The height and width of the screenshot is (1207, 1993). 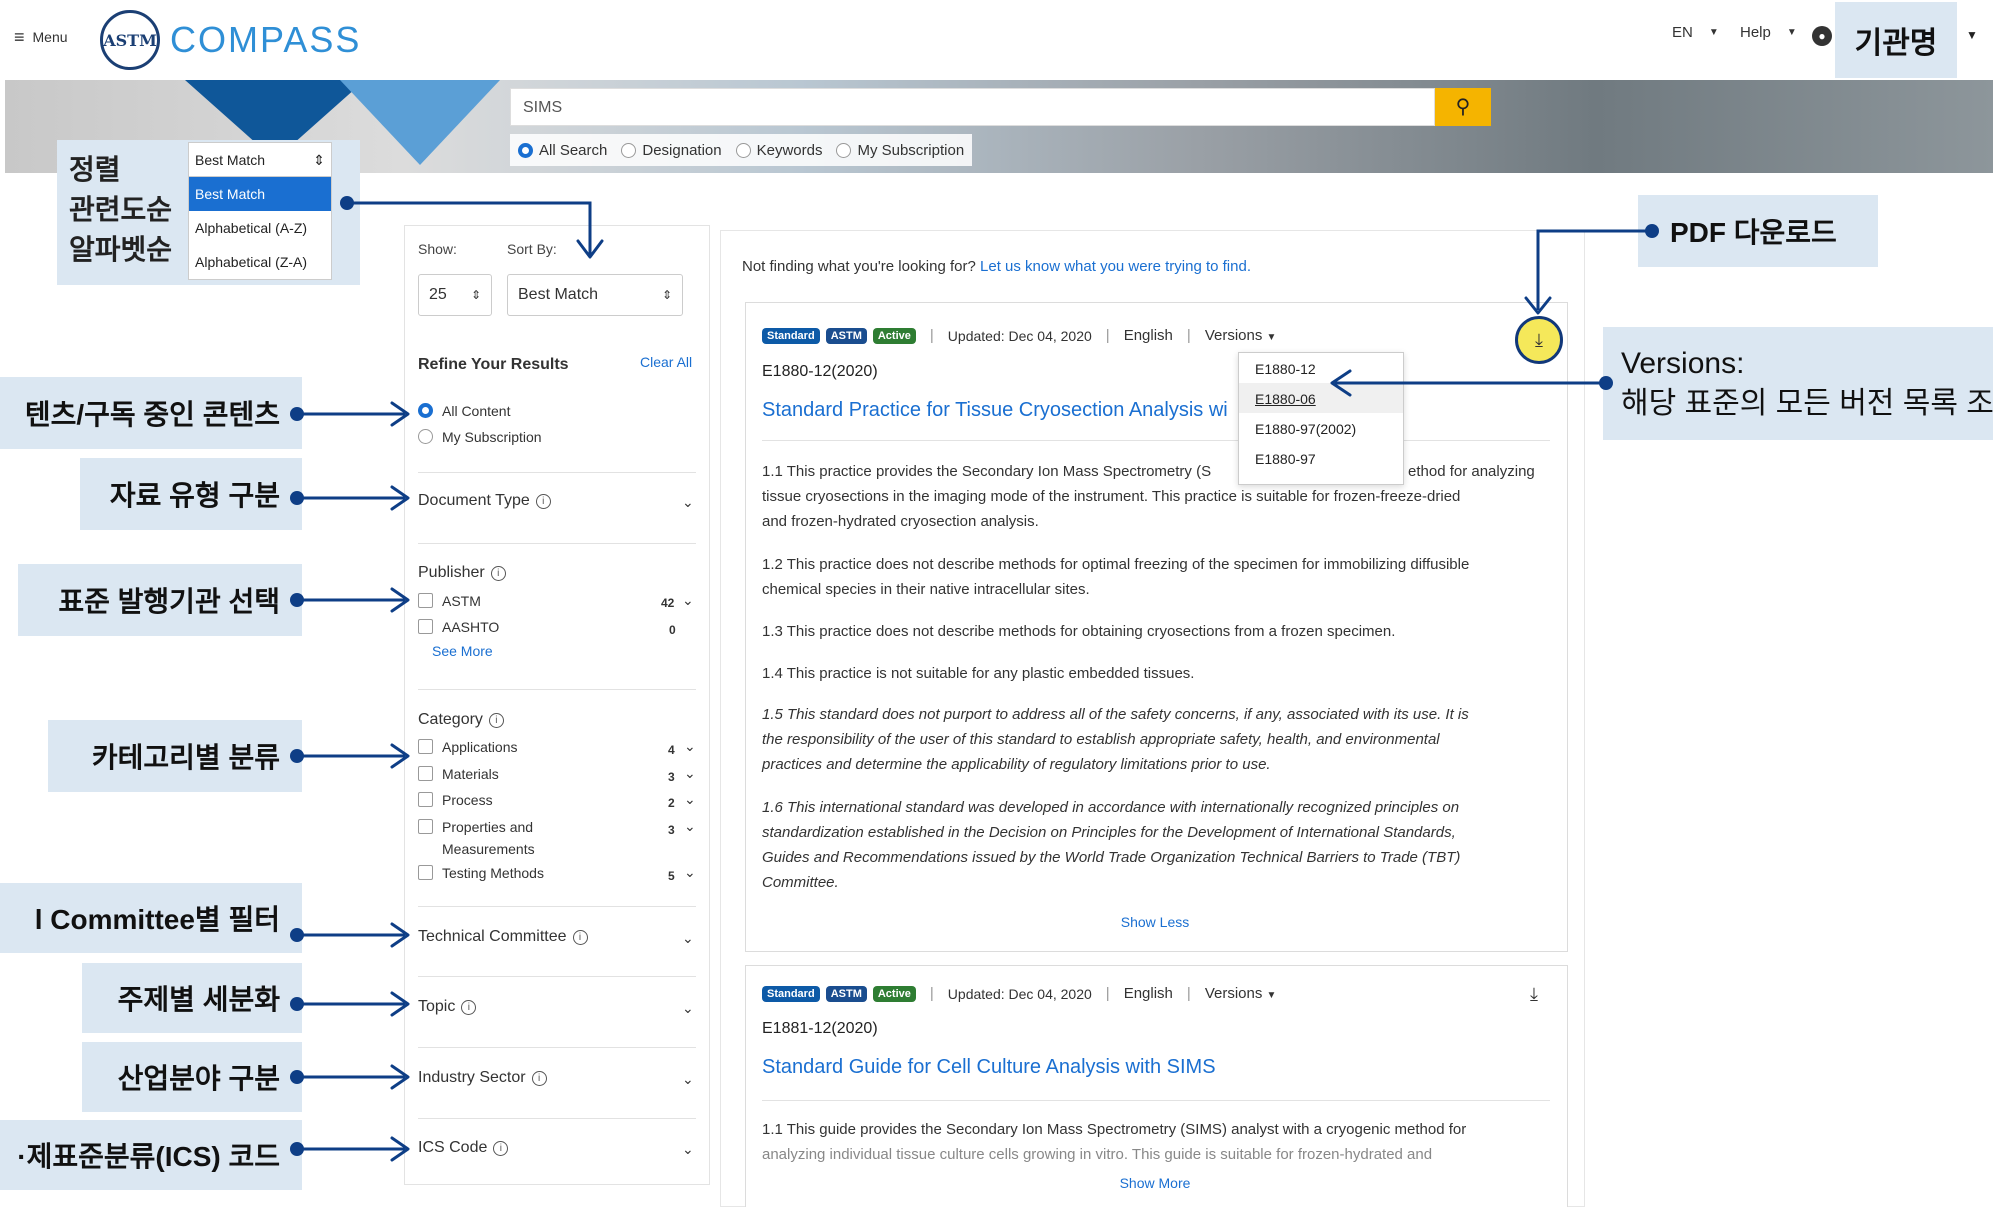 What do you see at coordinates (1896, 40) in the screenshot?
I see `organization-name: 기관명` at bounding box center [1896, 40].